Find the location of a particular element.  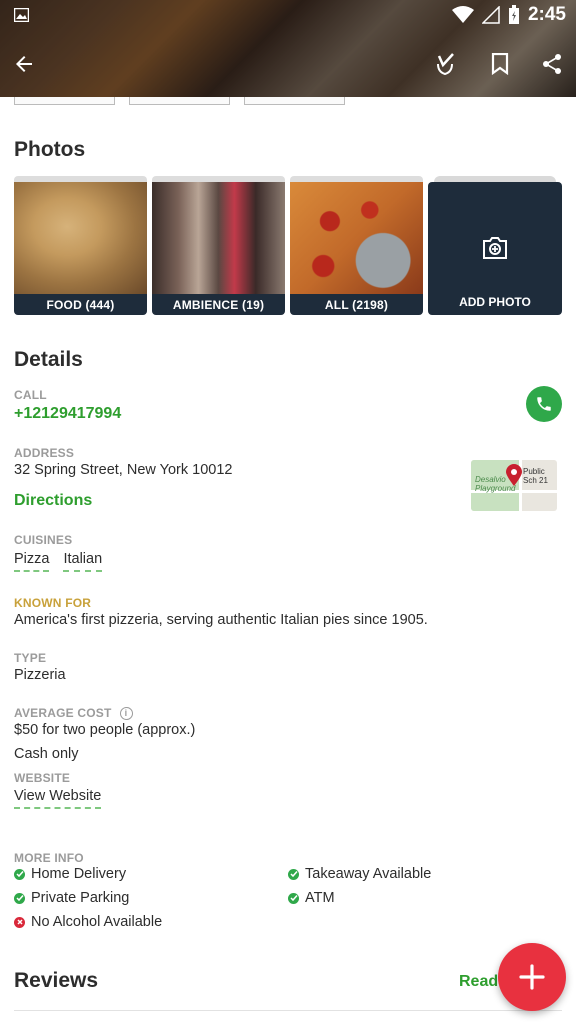

address-text: 32 Spring Street, New York 10012 is located at coordinates (123, 470).